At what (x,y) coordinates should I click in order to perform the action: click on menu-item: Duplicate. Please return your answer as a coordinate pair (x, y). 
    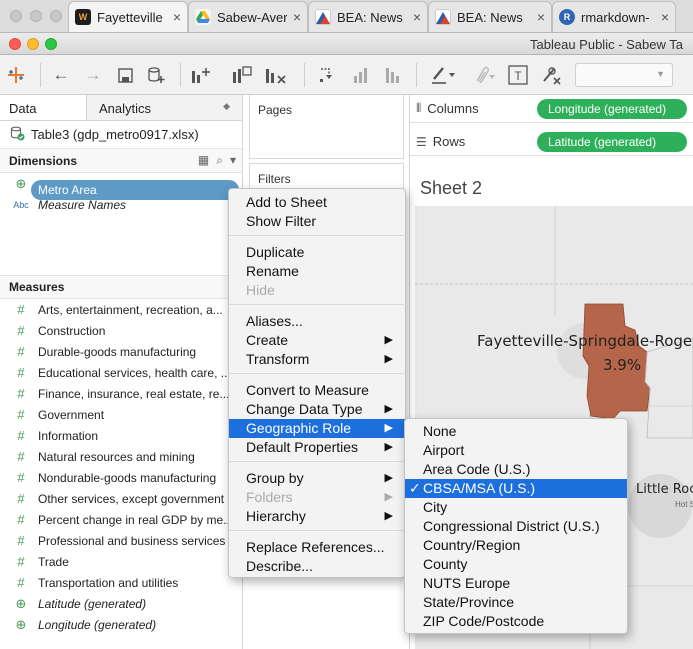
    Looking at the image, I should click on (318, 252).